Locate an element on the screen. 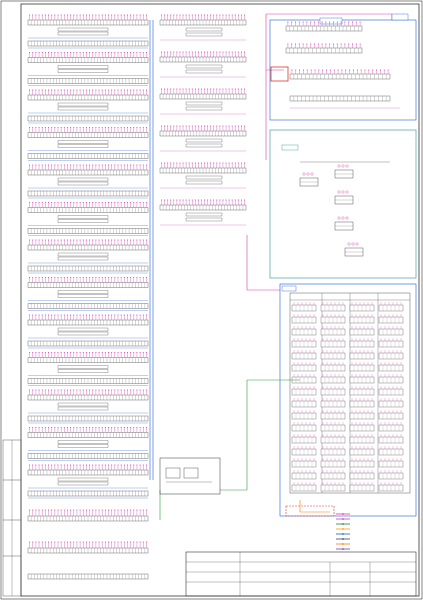  bottom-terminal-strips is located at coordinates (88, 544).